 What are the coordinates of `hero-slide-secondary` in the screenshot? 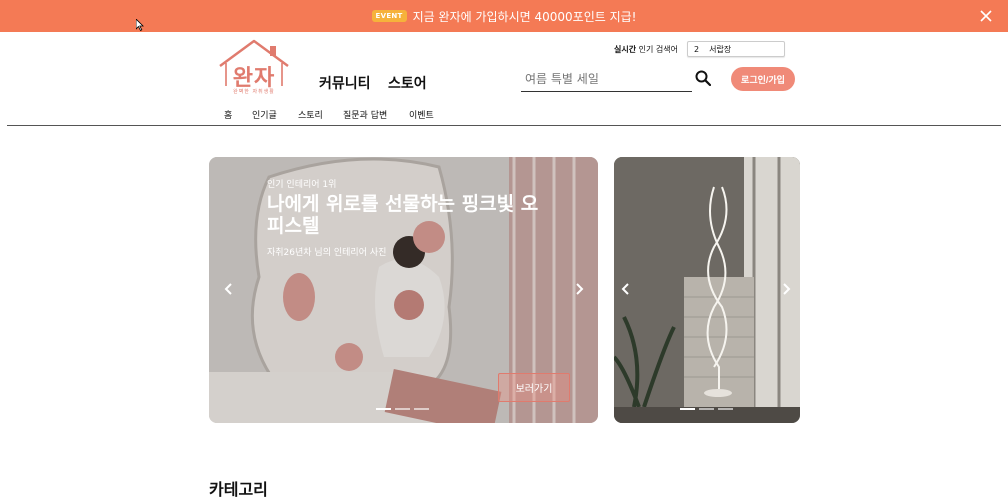 It's located at (707, 290).